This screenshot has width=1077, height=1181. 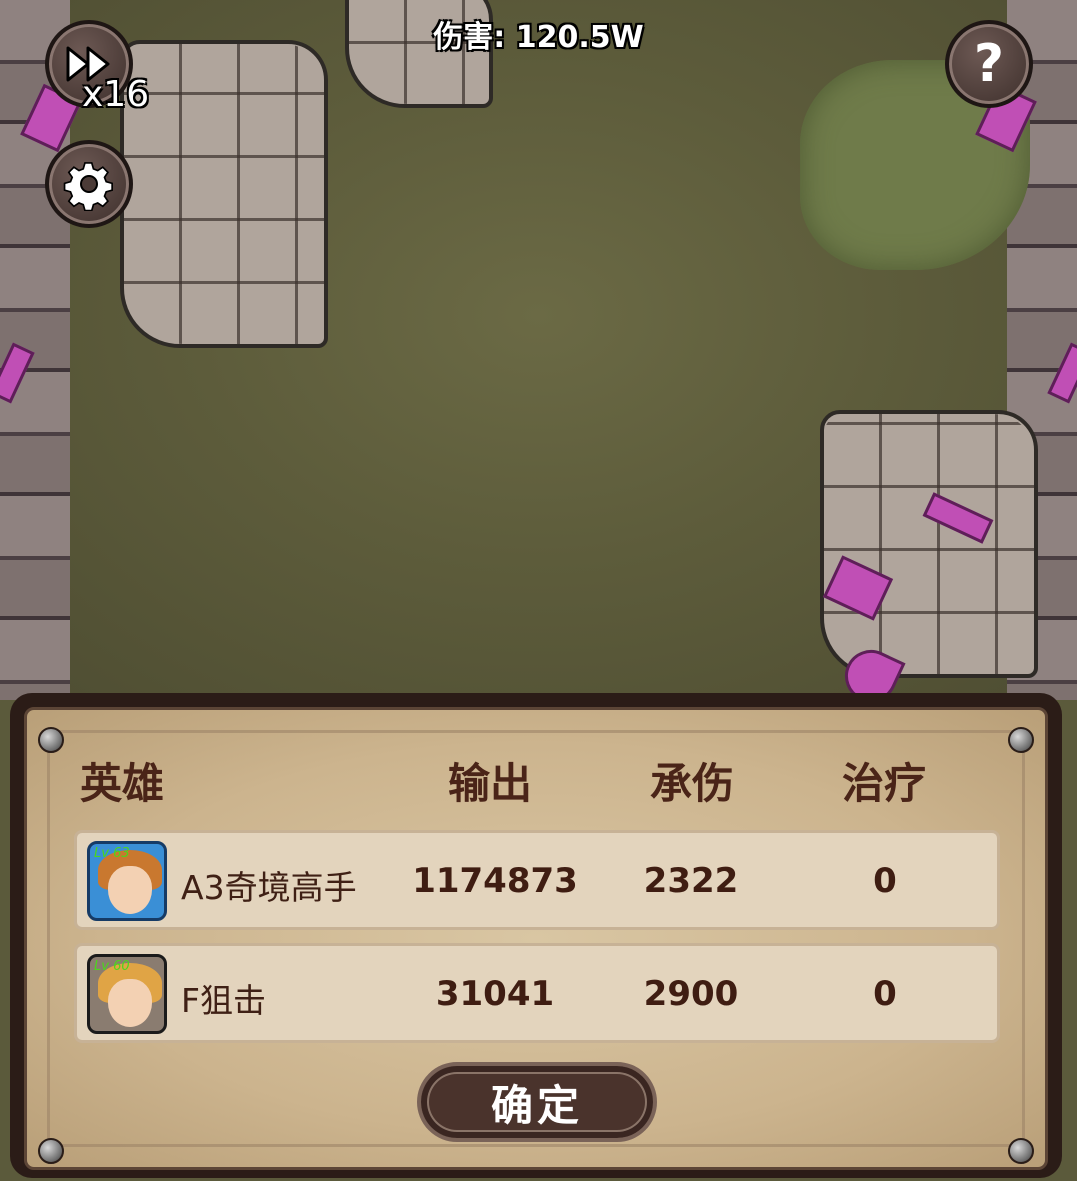 I want to click on header-damage-taken: 承伤, so click(x=692, y=783).